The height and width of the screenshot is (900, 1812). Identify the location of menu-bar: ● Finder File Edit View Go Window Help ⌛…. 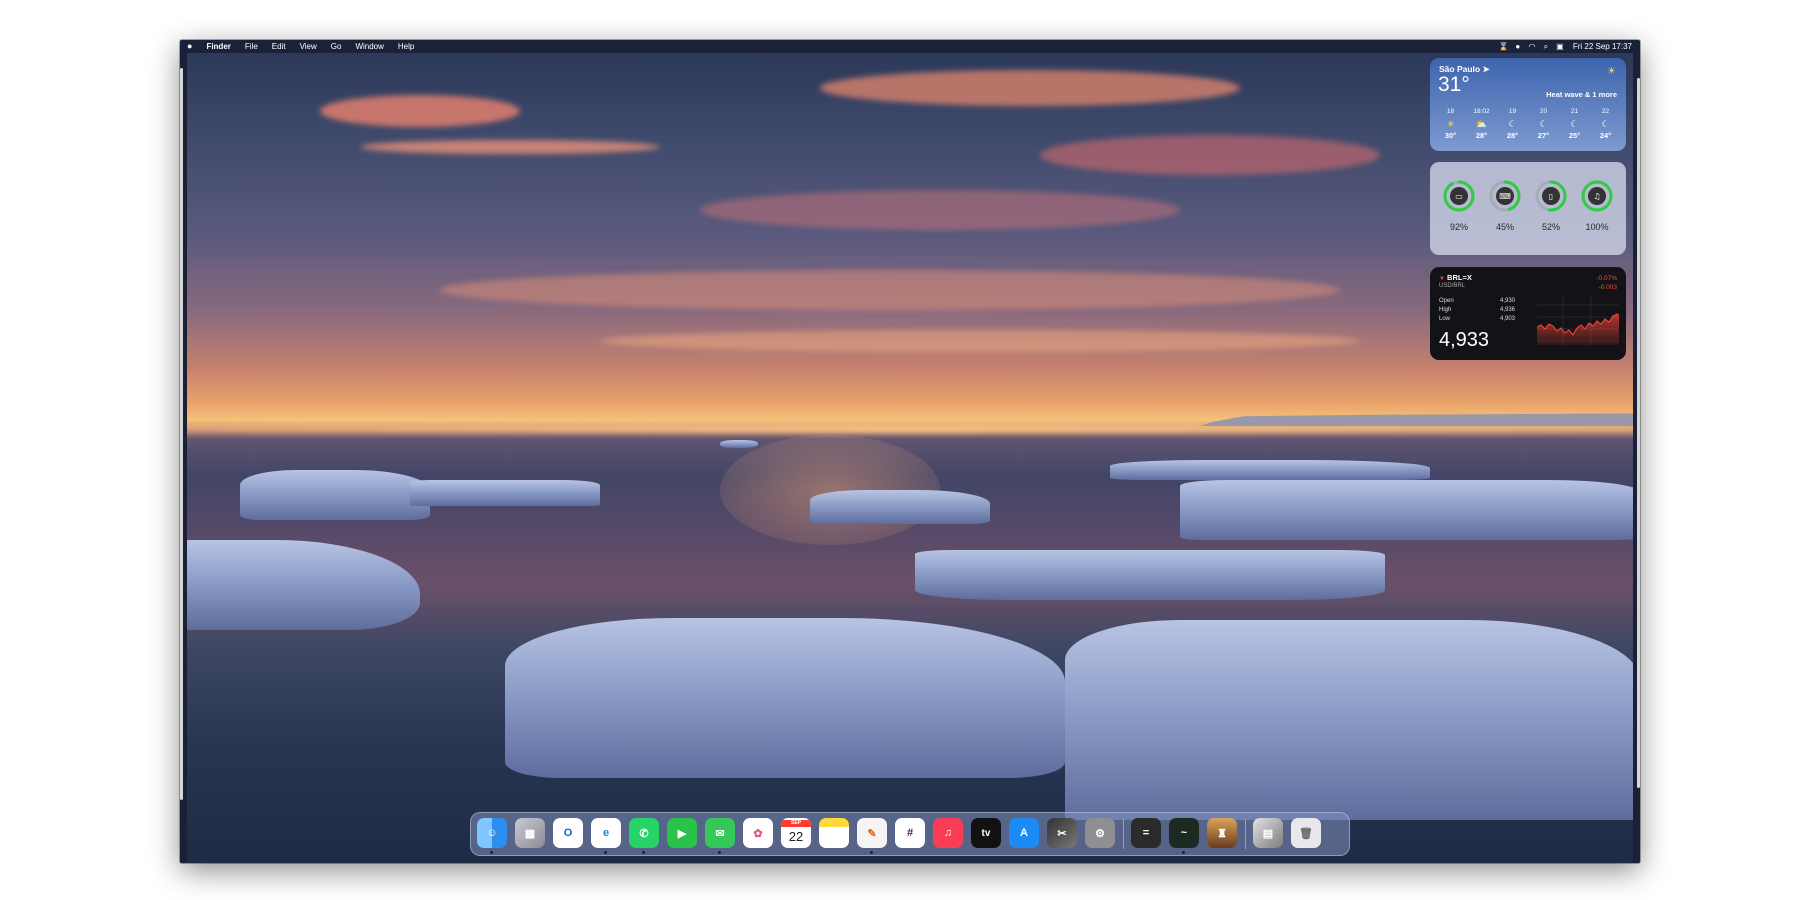
(910, 46).